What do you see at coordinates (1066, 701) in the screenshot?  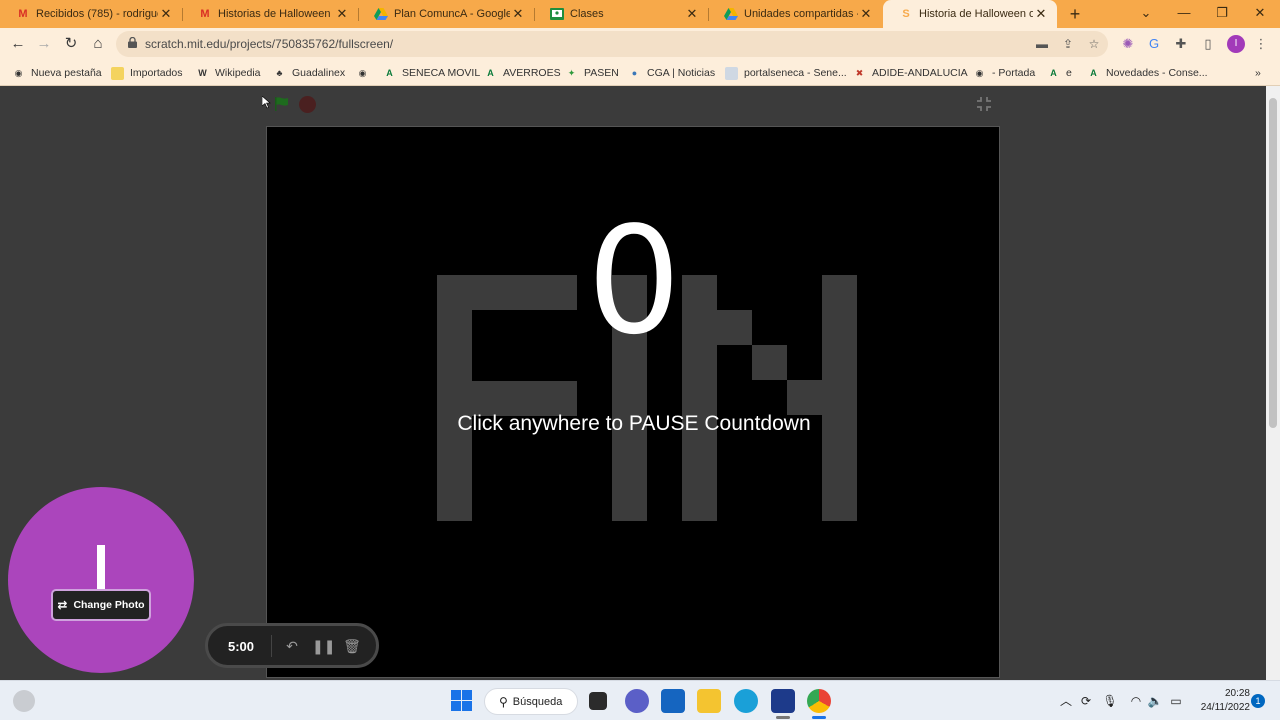 I see `tray-chevron-icon: ︿` at bounding box center [1066, 701].